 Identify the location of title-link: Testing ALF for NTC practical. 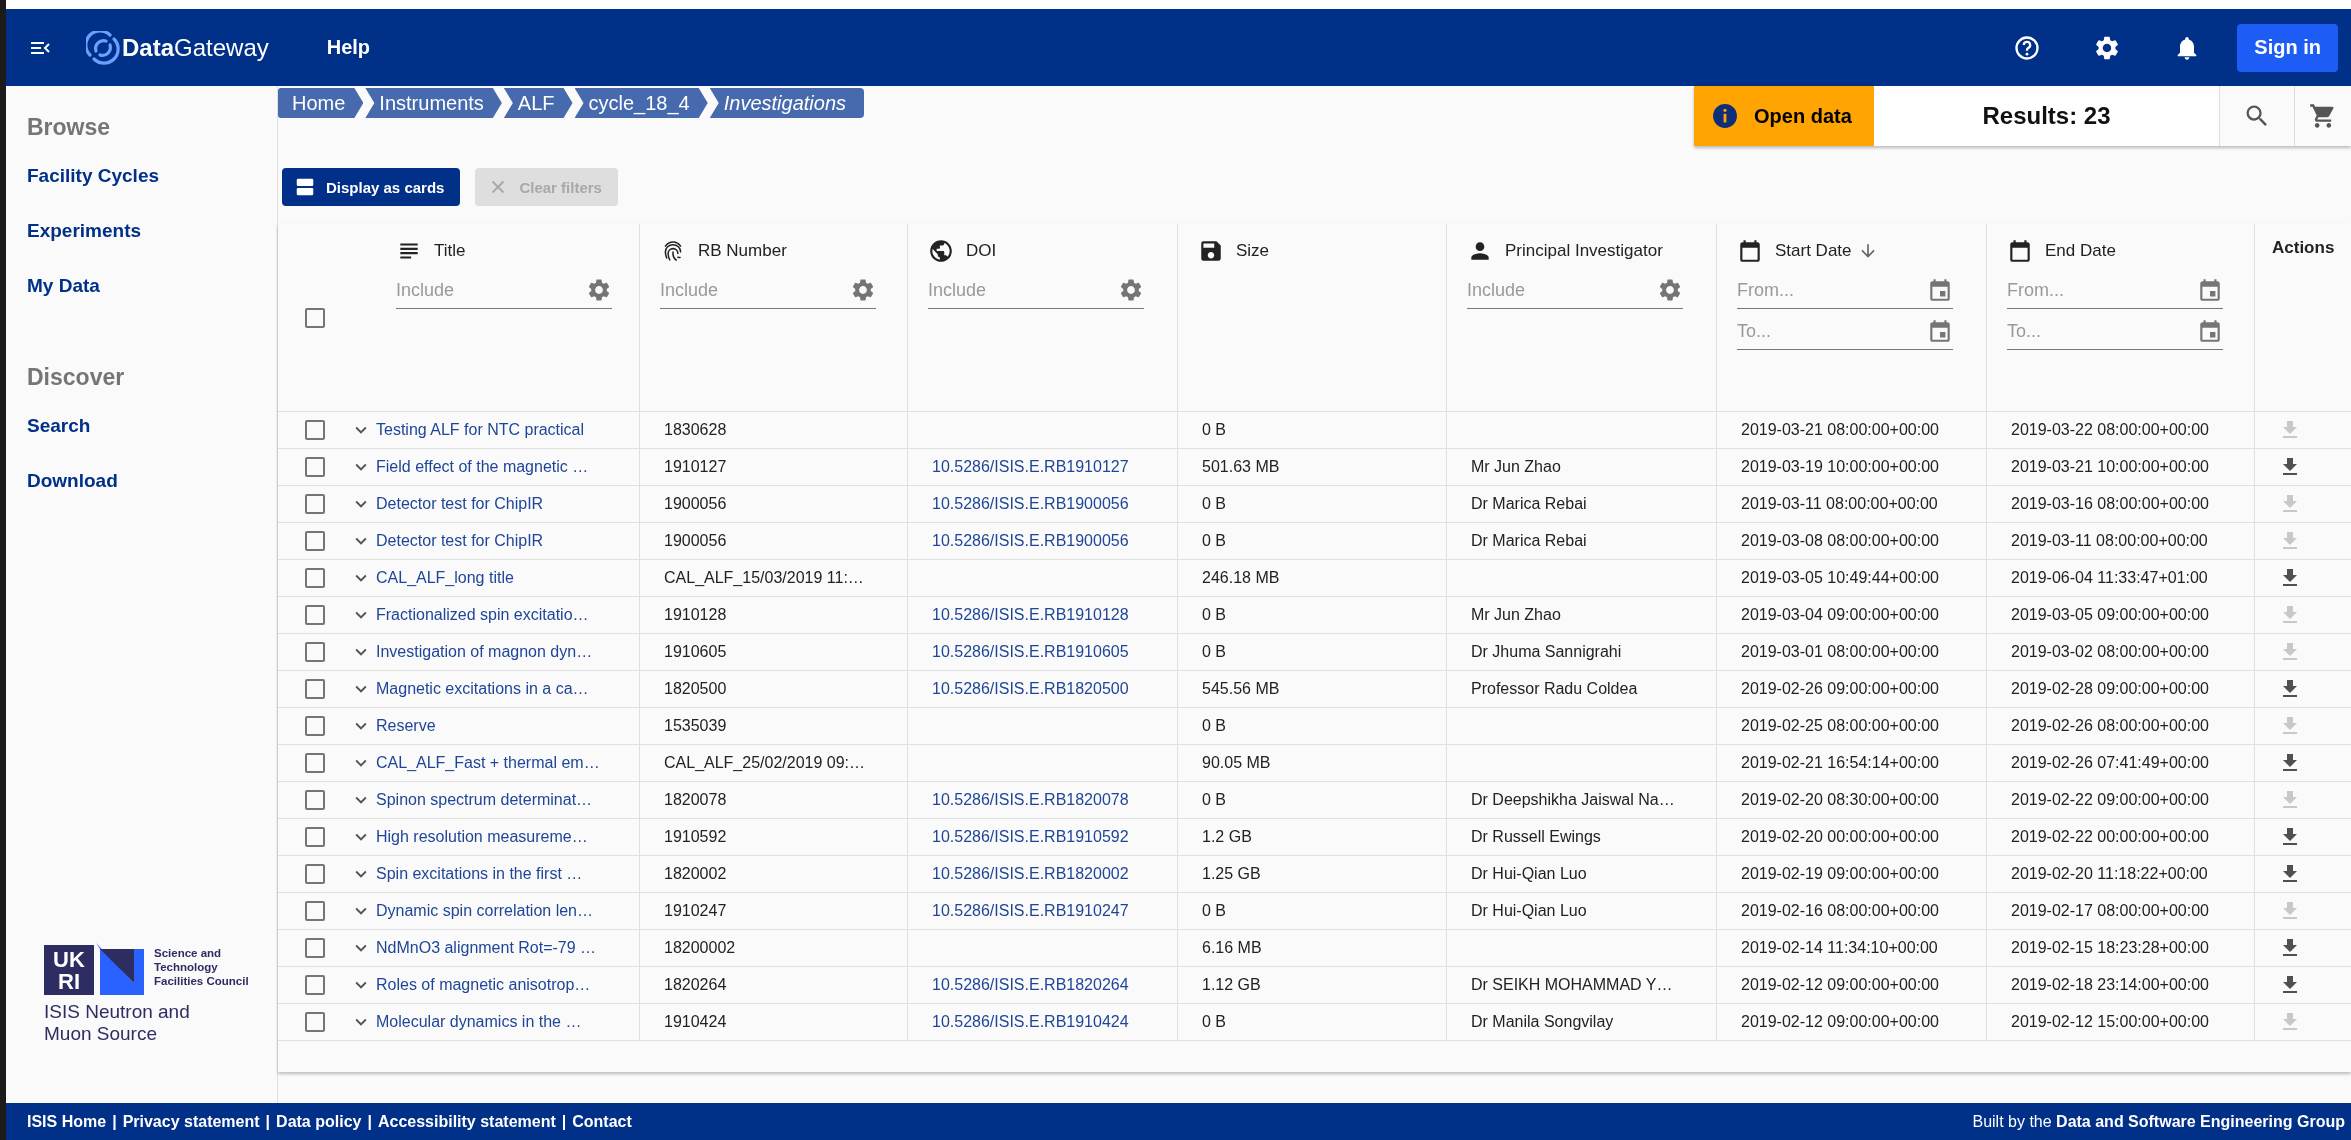
(480, 430).